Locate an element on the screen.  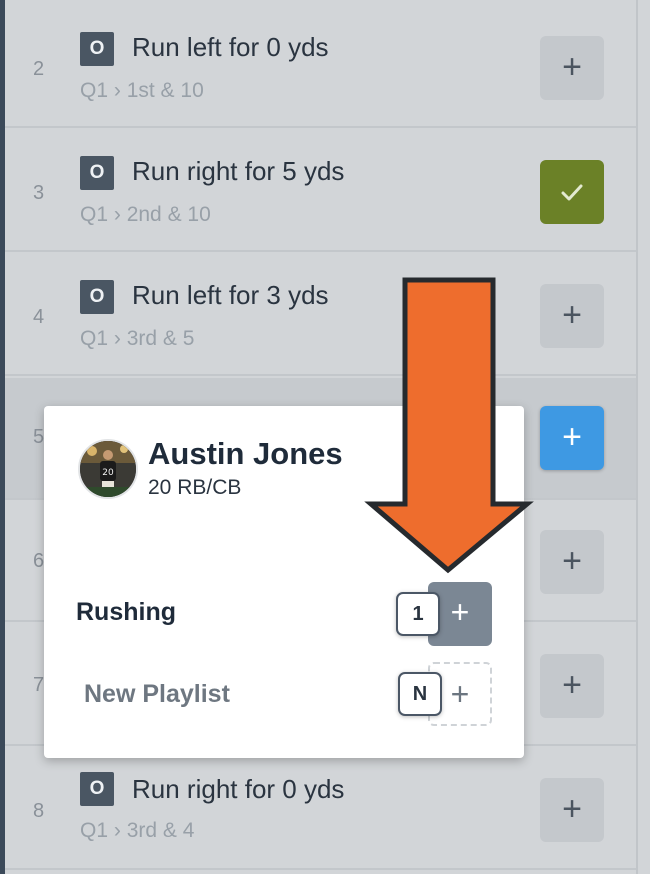
play-situation: Q1 › 3rd & 4 is located at coordinates (137, 831).